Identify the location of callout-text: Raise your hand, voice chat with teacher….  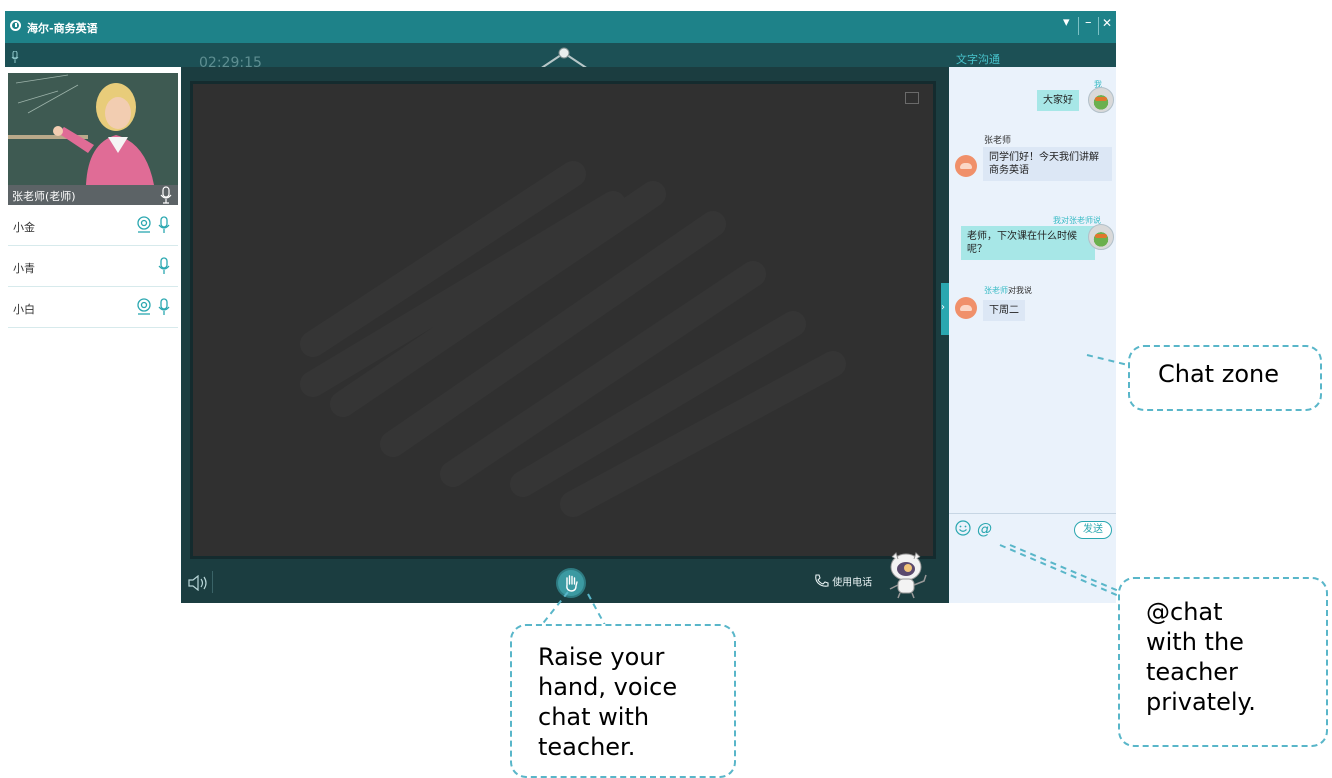
(607, 702).